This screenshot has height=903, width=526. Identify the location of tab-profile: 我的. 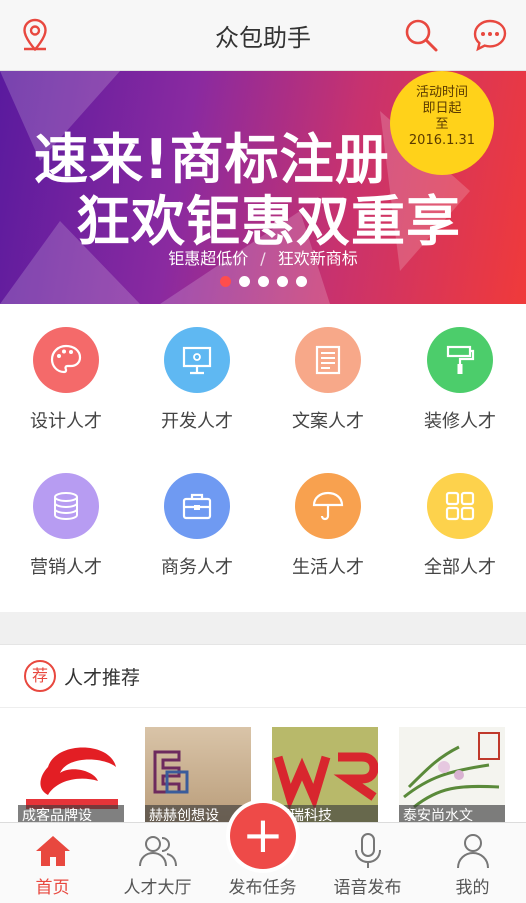
(472, 863).